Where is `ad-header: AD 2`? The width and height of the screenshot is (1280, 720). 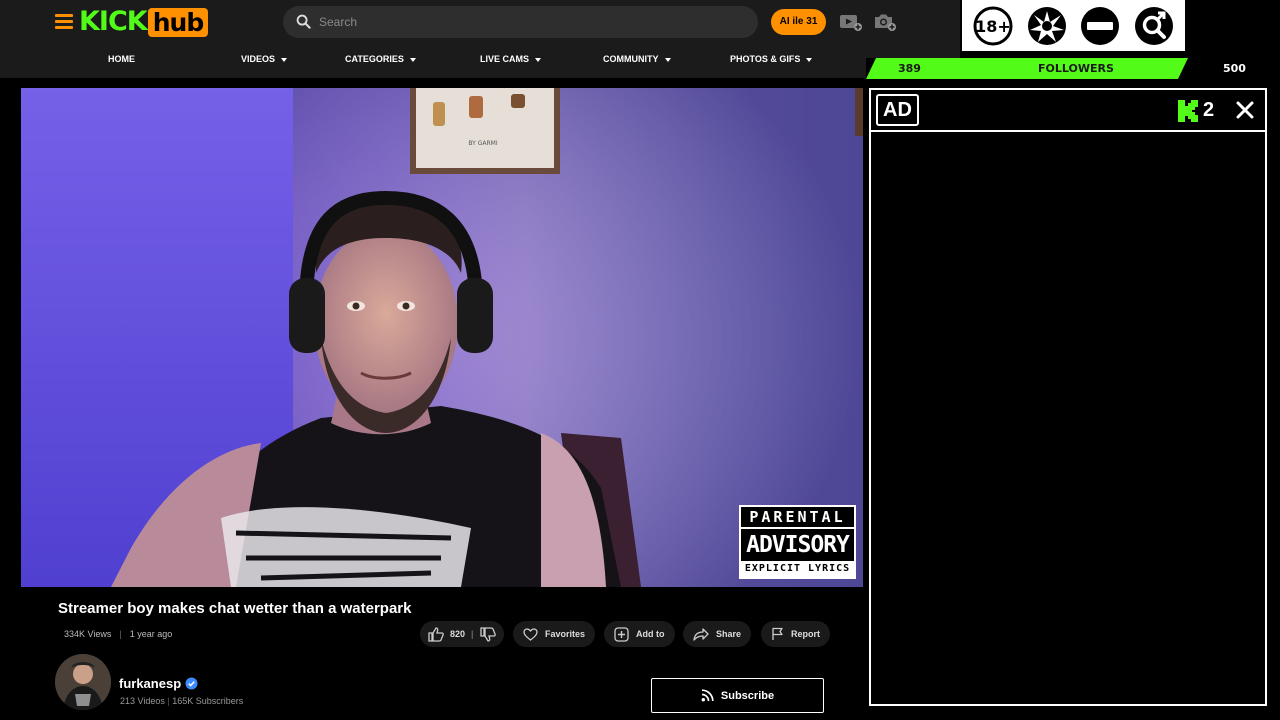
ad-header: AD 2 is located at coordinates (1068, 111).